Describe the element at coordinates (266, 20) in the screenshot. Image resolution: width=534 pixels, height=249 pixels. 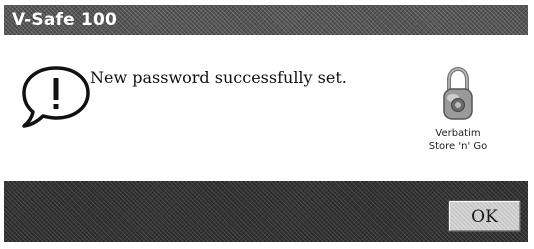
I see `title-bar: V-Safe 100` at that location.